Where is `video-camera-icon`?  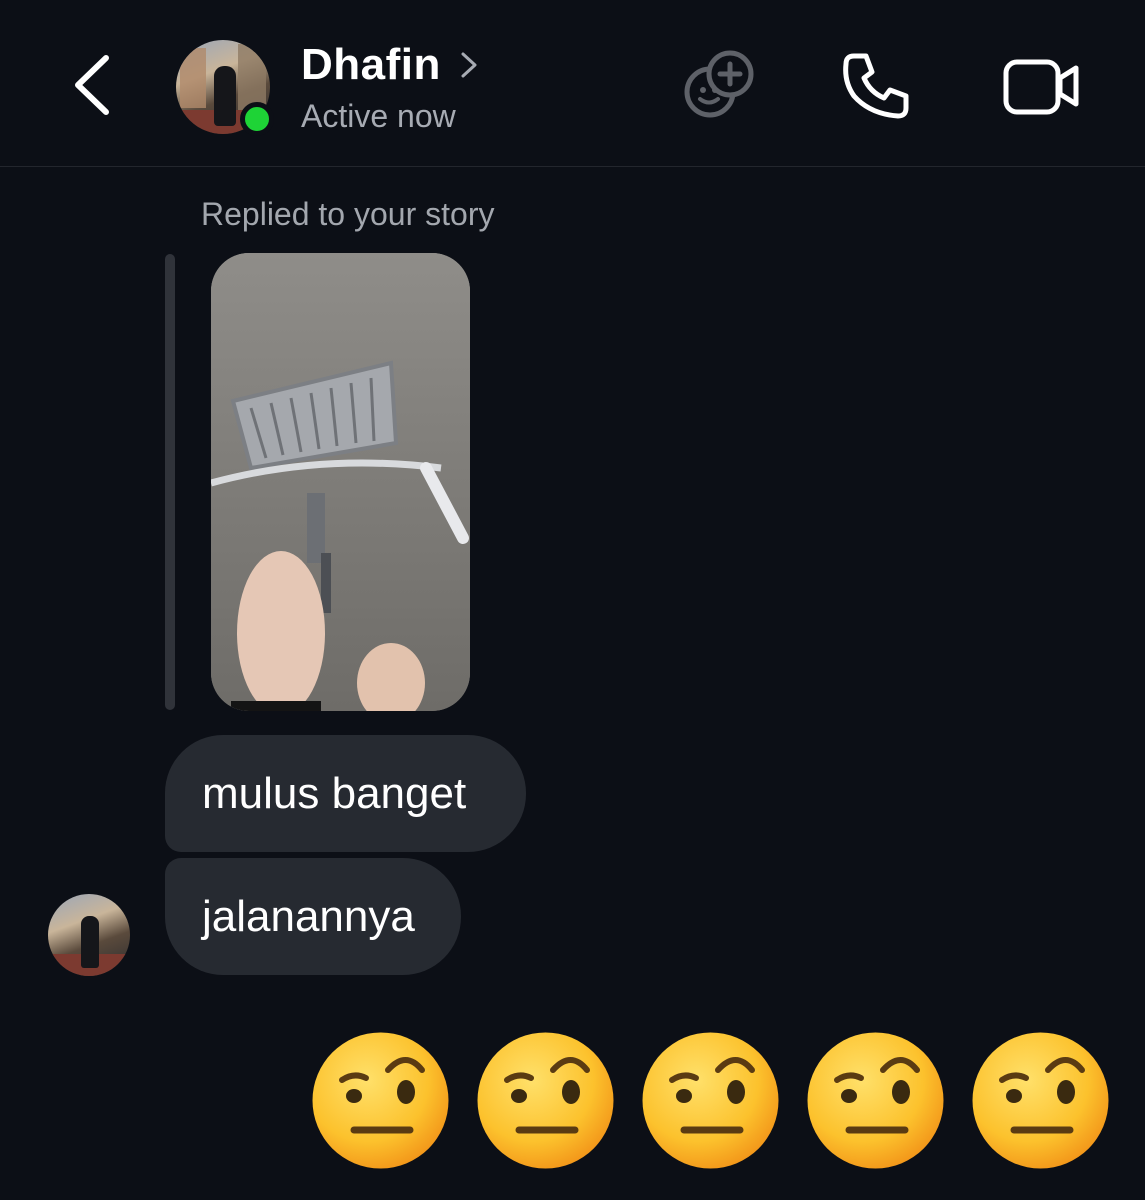 video-camera-icon is located at coordinates (1041, 86).